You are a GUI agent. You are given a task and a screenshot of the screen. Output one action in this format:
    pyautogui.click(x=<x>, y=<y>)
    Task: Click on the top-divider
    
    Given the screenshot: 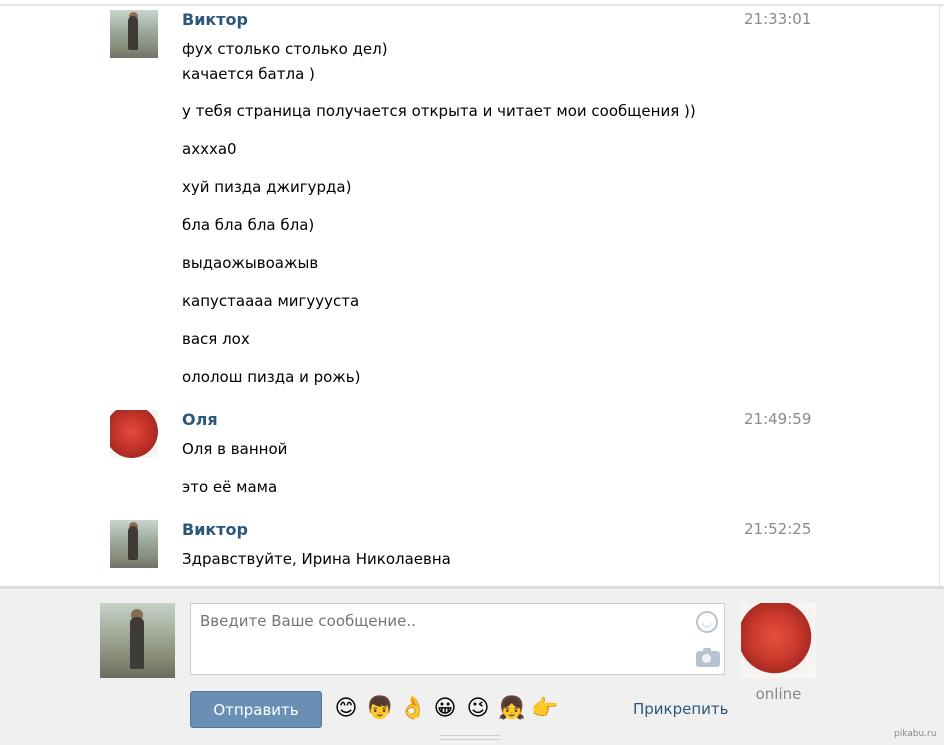 What is the action you would take?
    pyautogui.click(x=472, y=5)
    